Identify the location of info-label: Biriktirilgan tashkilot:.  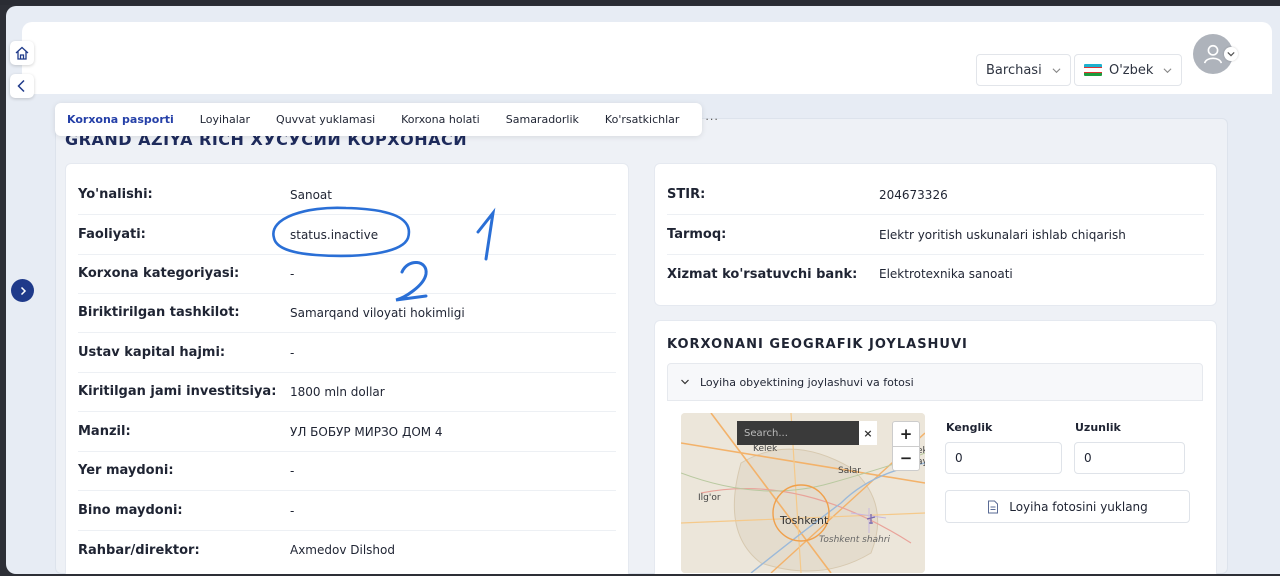
(159, 312).